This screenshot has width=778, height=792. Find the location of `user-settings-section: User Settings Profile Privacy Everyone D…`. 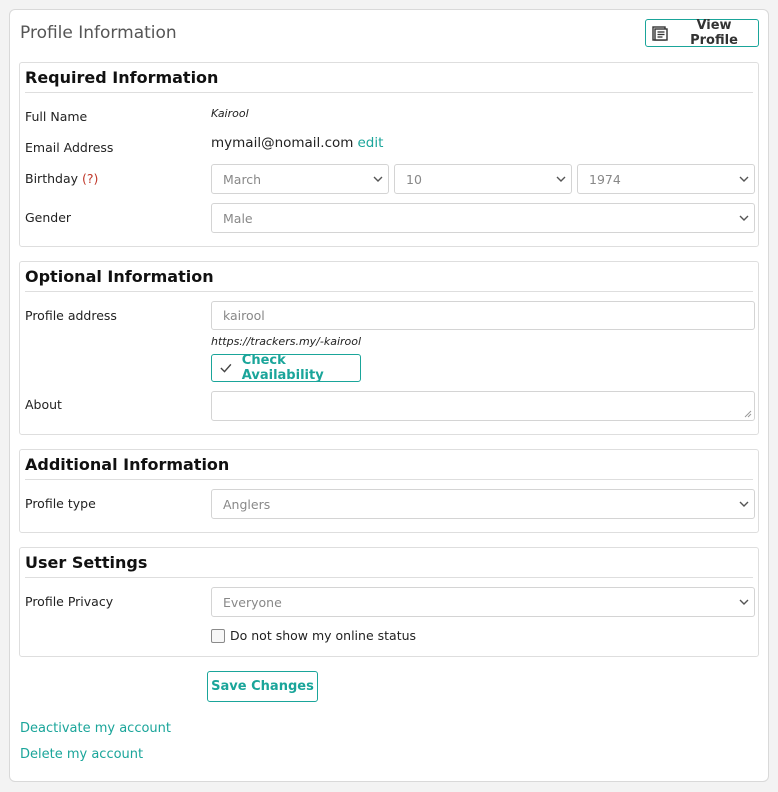

user-settings-section: User Settings Profile Privacy Everyone D… is located at coordinates (389, 602).